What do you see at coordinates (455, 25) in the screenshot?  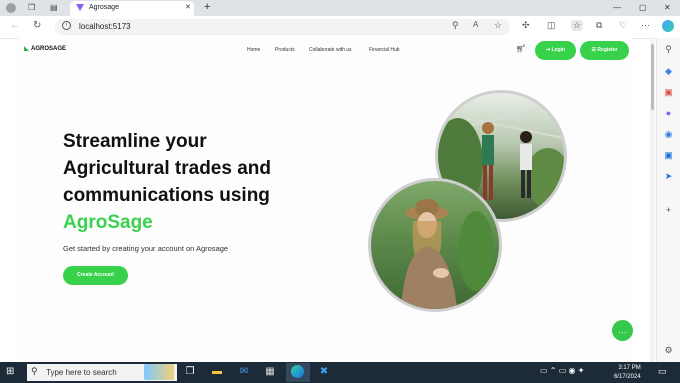 I see `zoom-icon: ⚲` at bounding box center [455, 25].